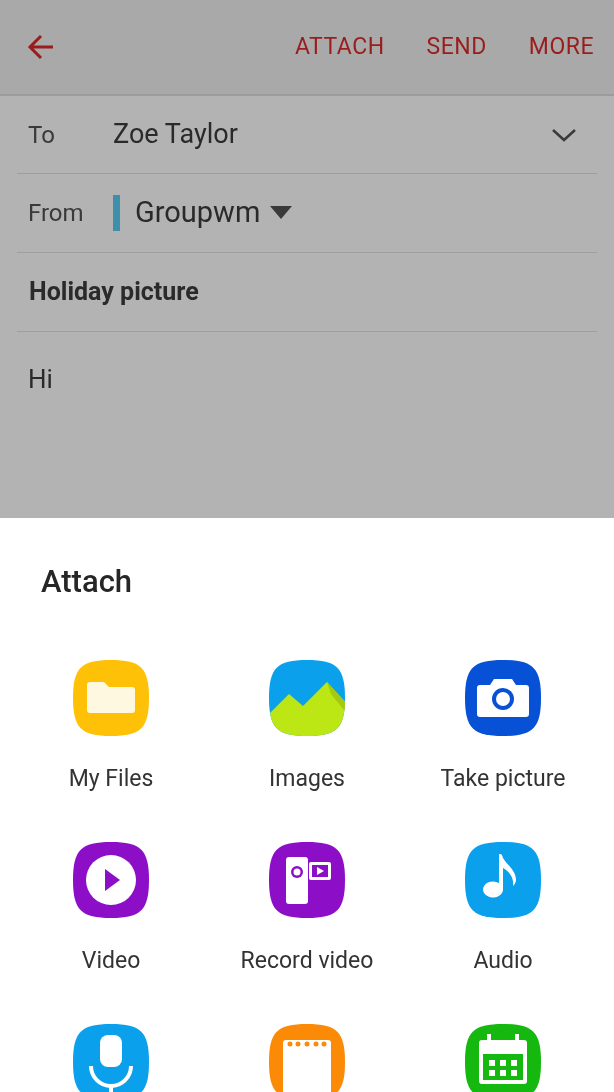 This screenshot has height=1092, width=614. Describe the element at coordinates (503, 779) in the screenshot. I see `attach-option-label: Take picture` at that location.